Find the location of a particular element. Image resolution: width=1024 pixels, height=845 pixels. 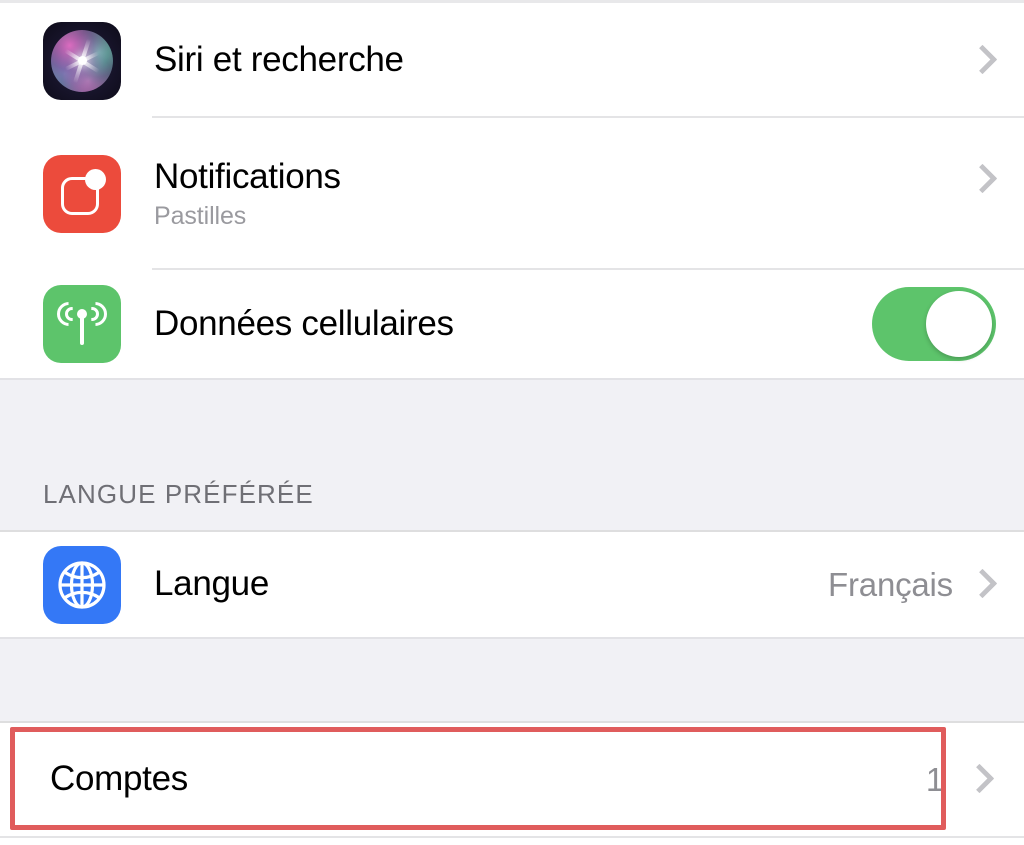

section-gap-accounts is located at coordinates (512, 680).